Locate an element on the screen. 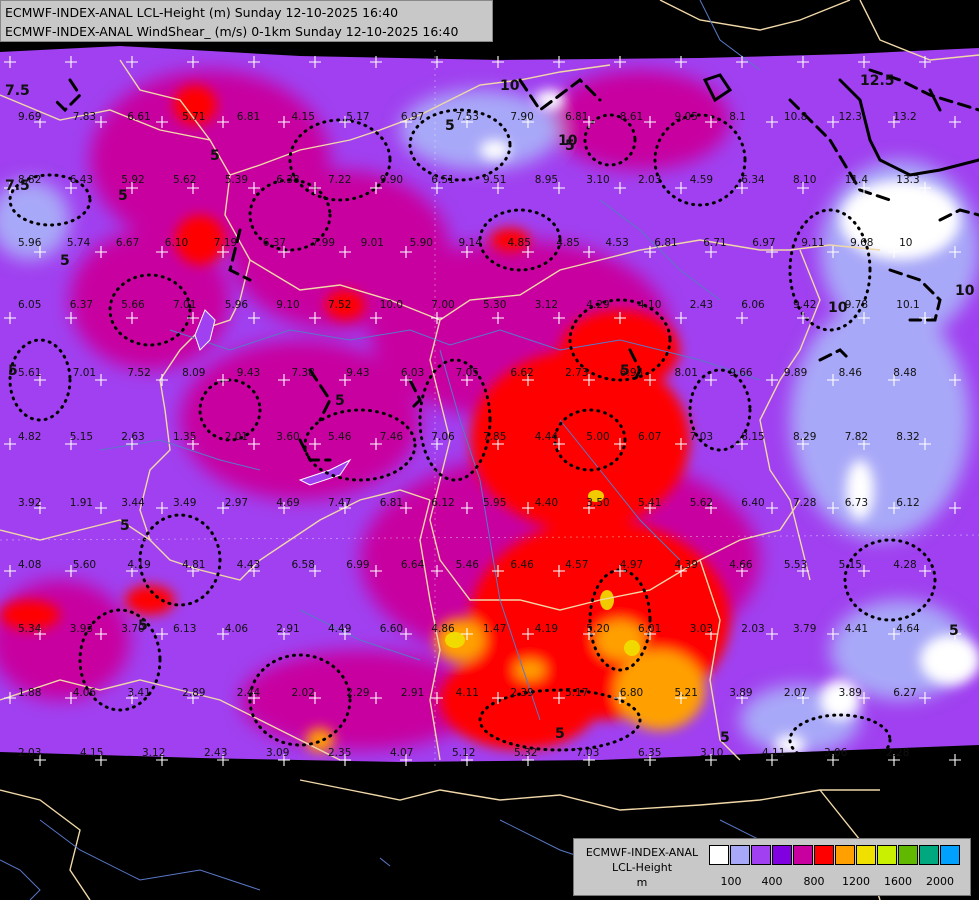 The width and height of the screenshot is (979, 900). shear-value: 10.1 is located at coordinates (907, 305).